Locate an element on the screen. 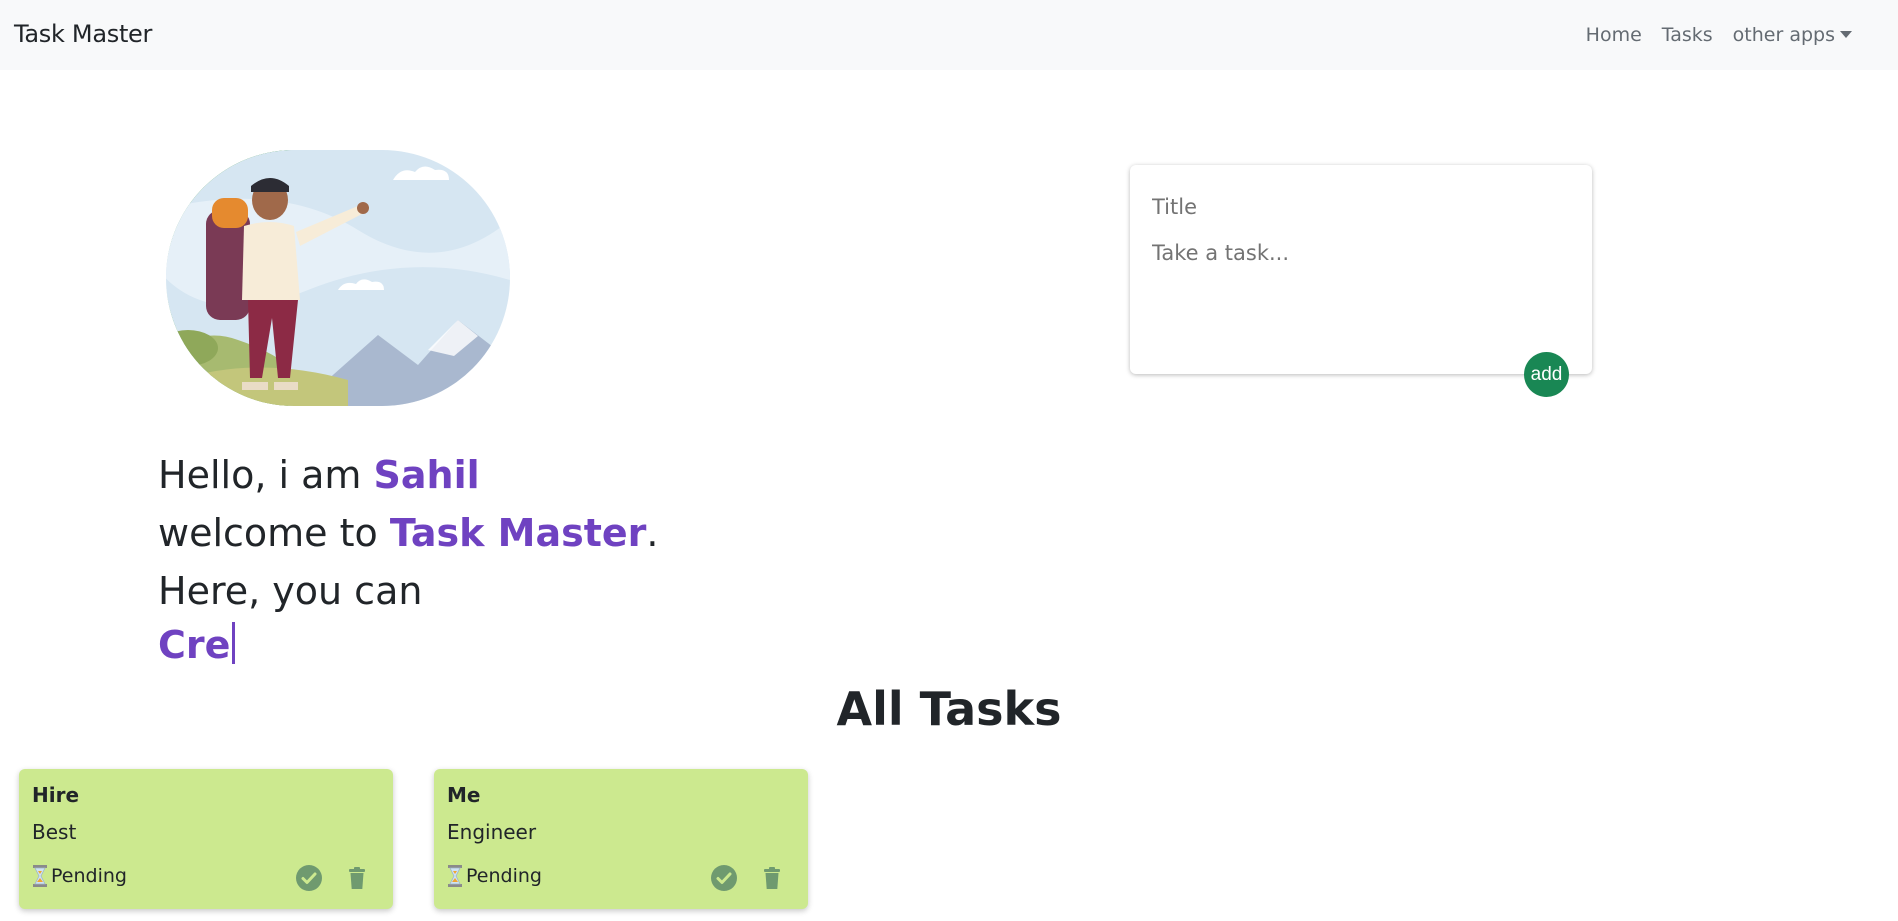 This screenshot has width=1898, height=921. nav-link-home: Home is located at coordinates (1614, 35).